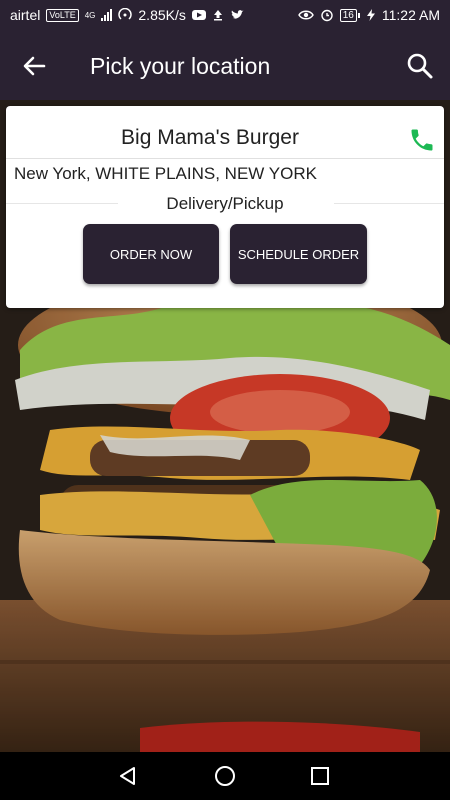 This screenshot has width=450, height=800. I want to click on charging-icon, so click(370, 15).